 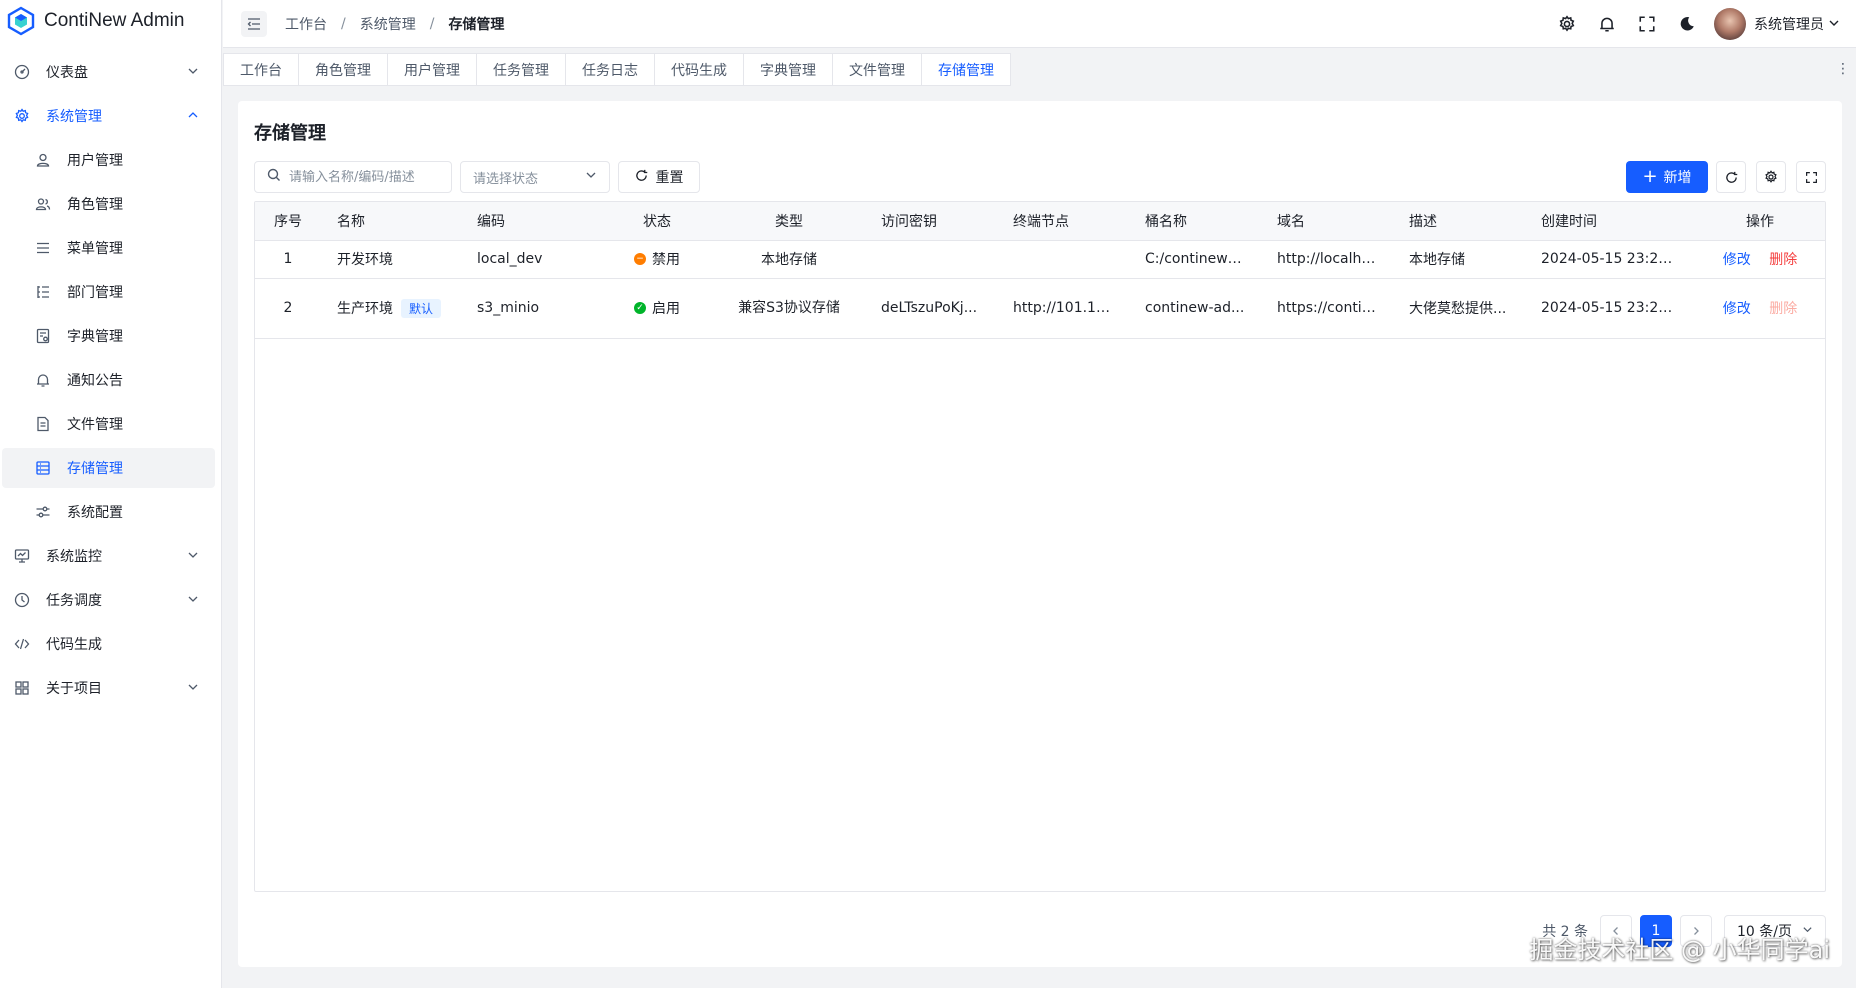 What do you see at coordinates (254, 23) in the screenshot?
I see `collapse-sidebar-button` at bounding box center [254, 23].